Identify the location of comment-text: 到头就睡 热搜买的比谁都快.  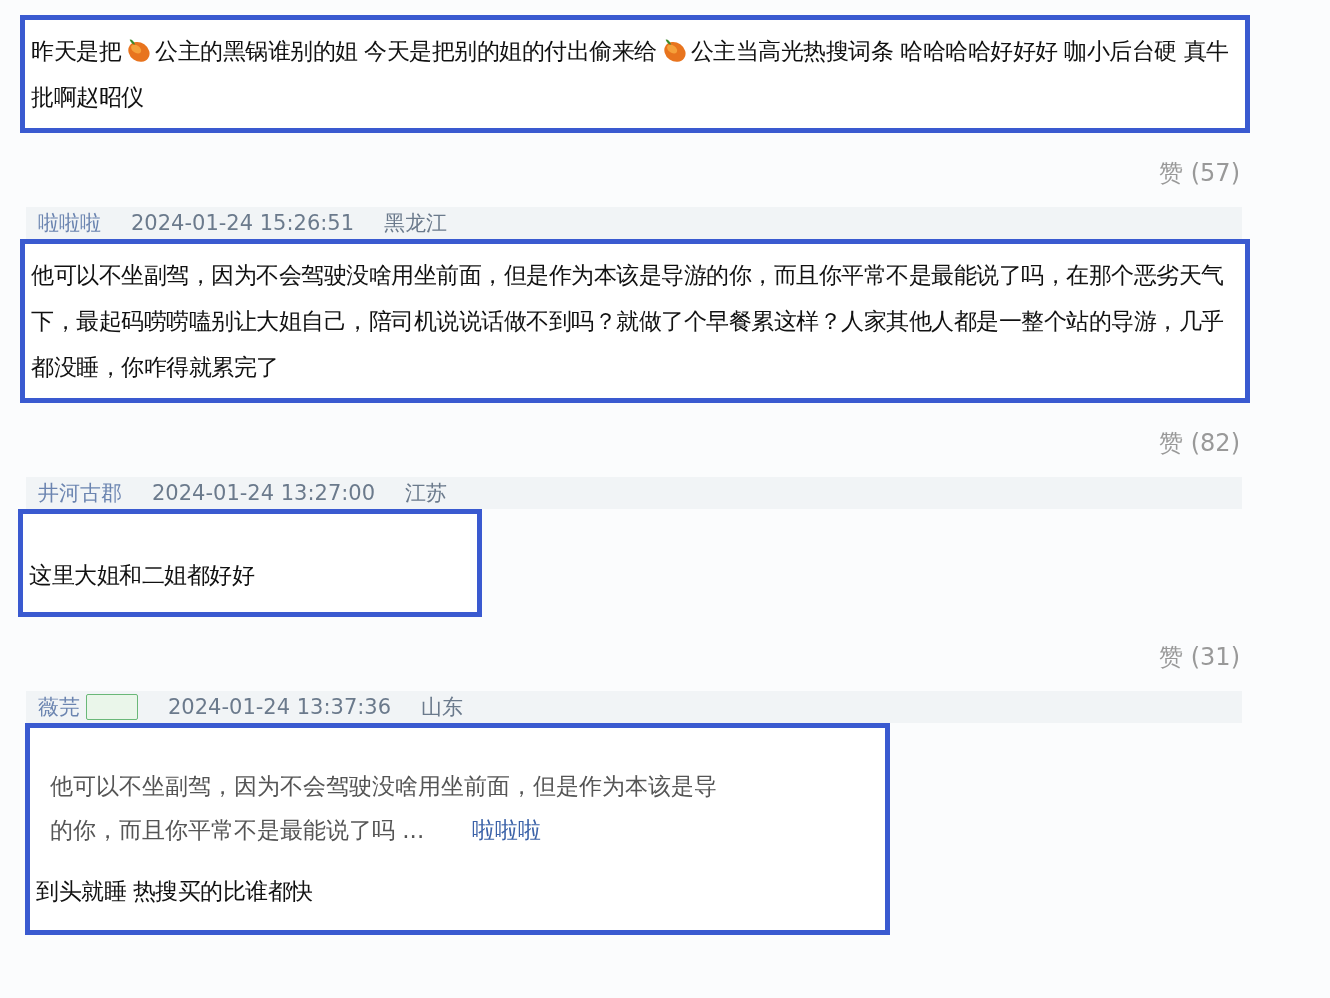
(175, 891).